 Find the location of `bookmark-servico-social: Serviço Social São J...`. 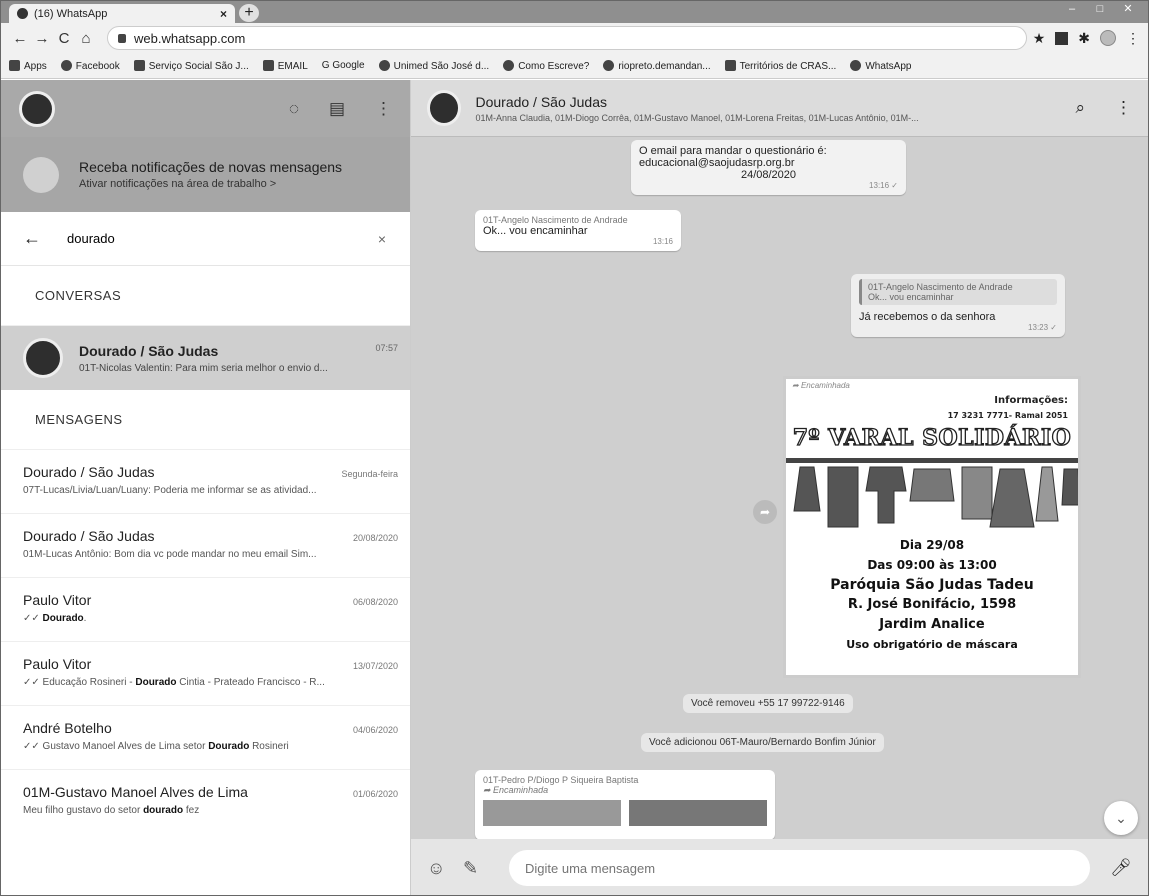

bookmark-servico-social: Serviço Social São J... is located at coordinates (191, 65).